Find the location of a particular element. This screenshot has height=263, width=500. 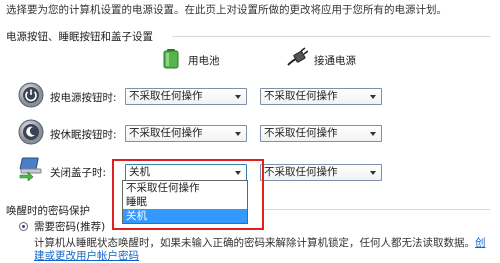

plugged-in-column-label: 接通电源 is located at coordinates (335, 61).